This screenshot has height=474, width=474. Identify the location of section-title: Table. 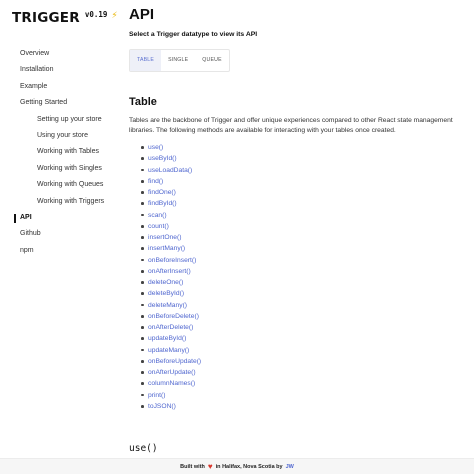
(143, 102).